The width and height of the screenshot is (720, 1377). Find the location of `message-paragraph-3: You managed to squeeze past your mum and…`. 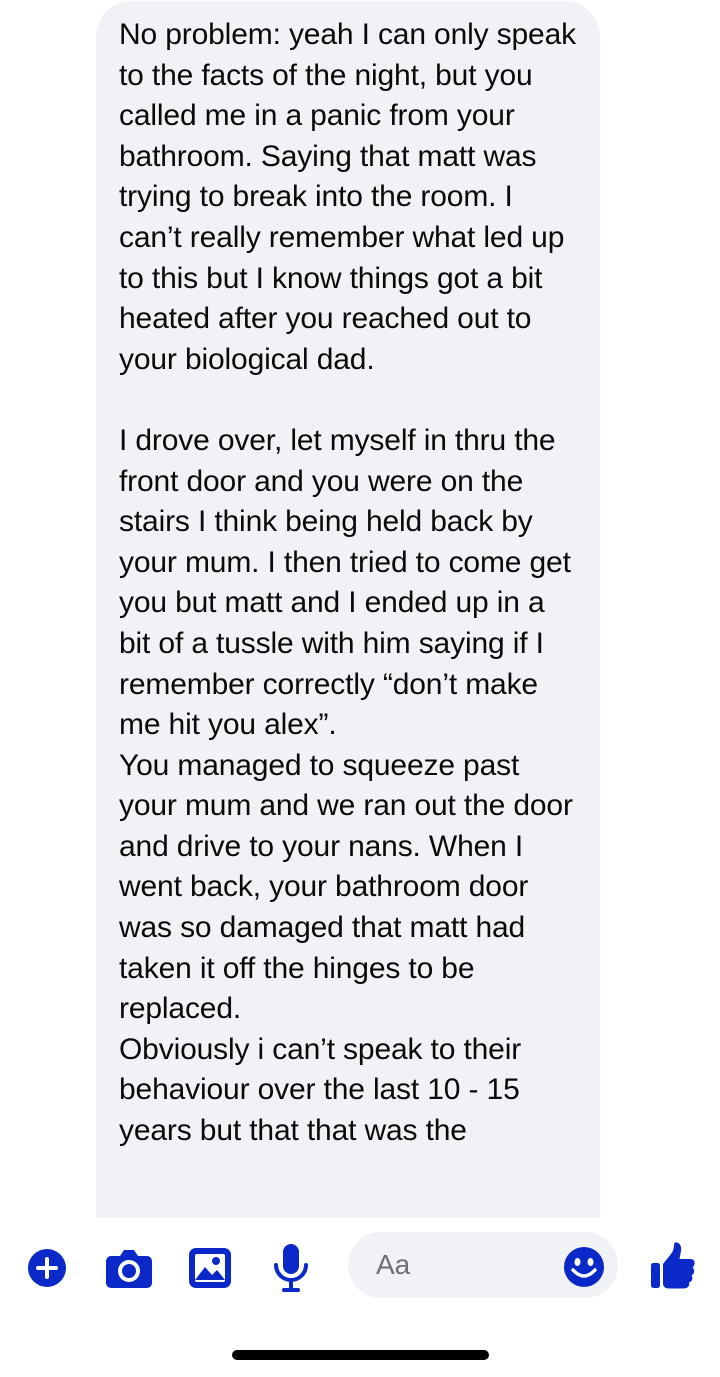

message-paragraph-3: You managed to squeeze past your mum and… is located at coordinates (346, 887).